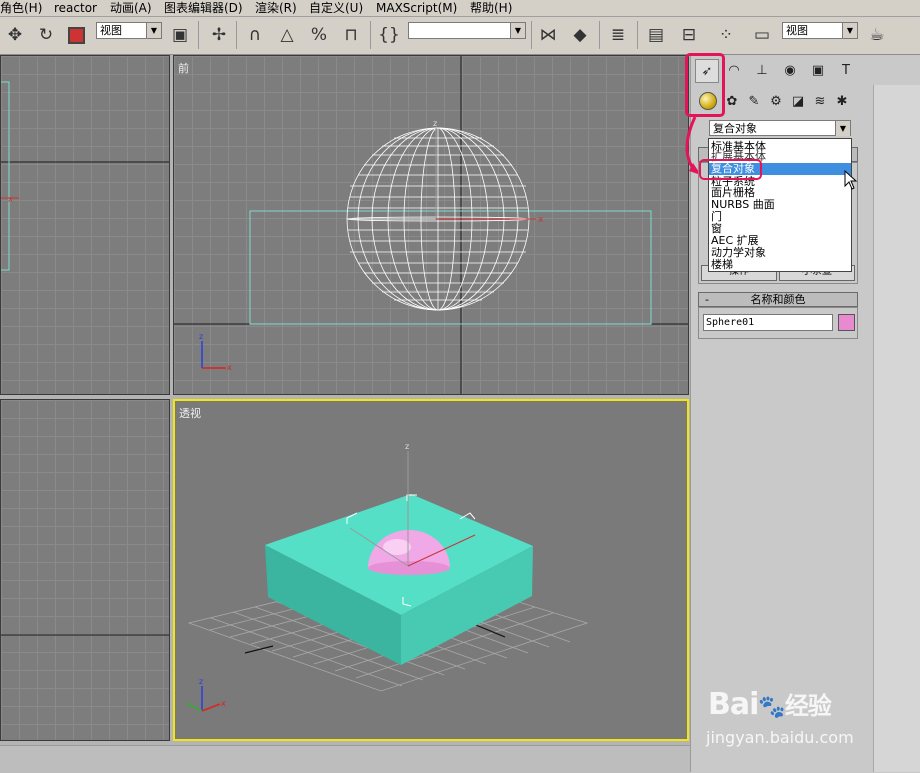  What do you see at coordinates (846, 70) in the screenshot?
I see `utilities-tab-icon: T` at bounding box center [846, 70].